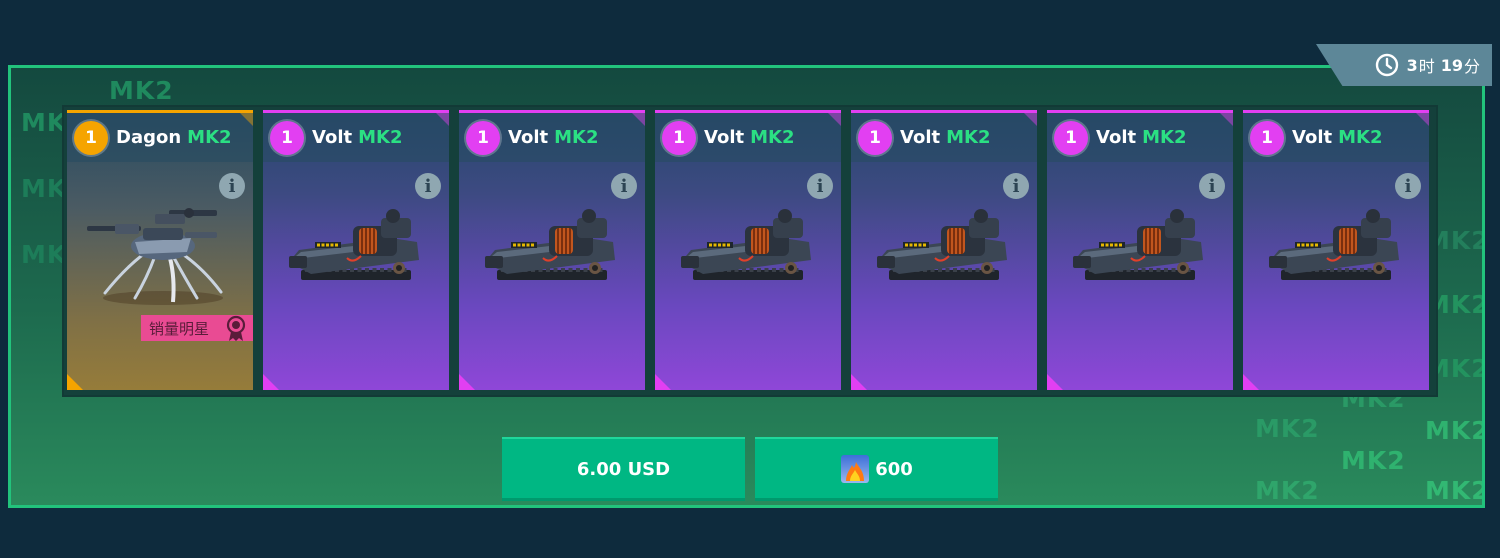 Image resolution: width=1500 pixels, height=558 pixels. I want to click on timer-hours-unit: 时, so click(1426, 66).